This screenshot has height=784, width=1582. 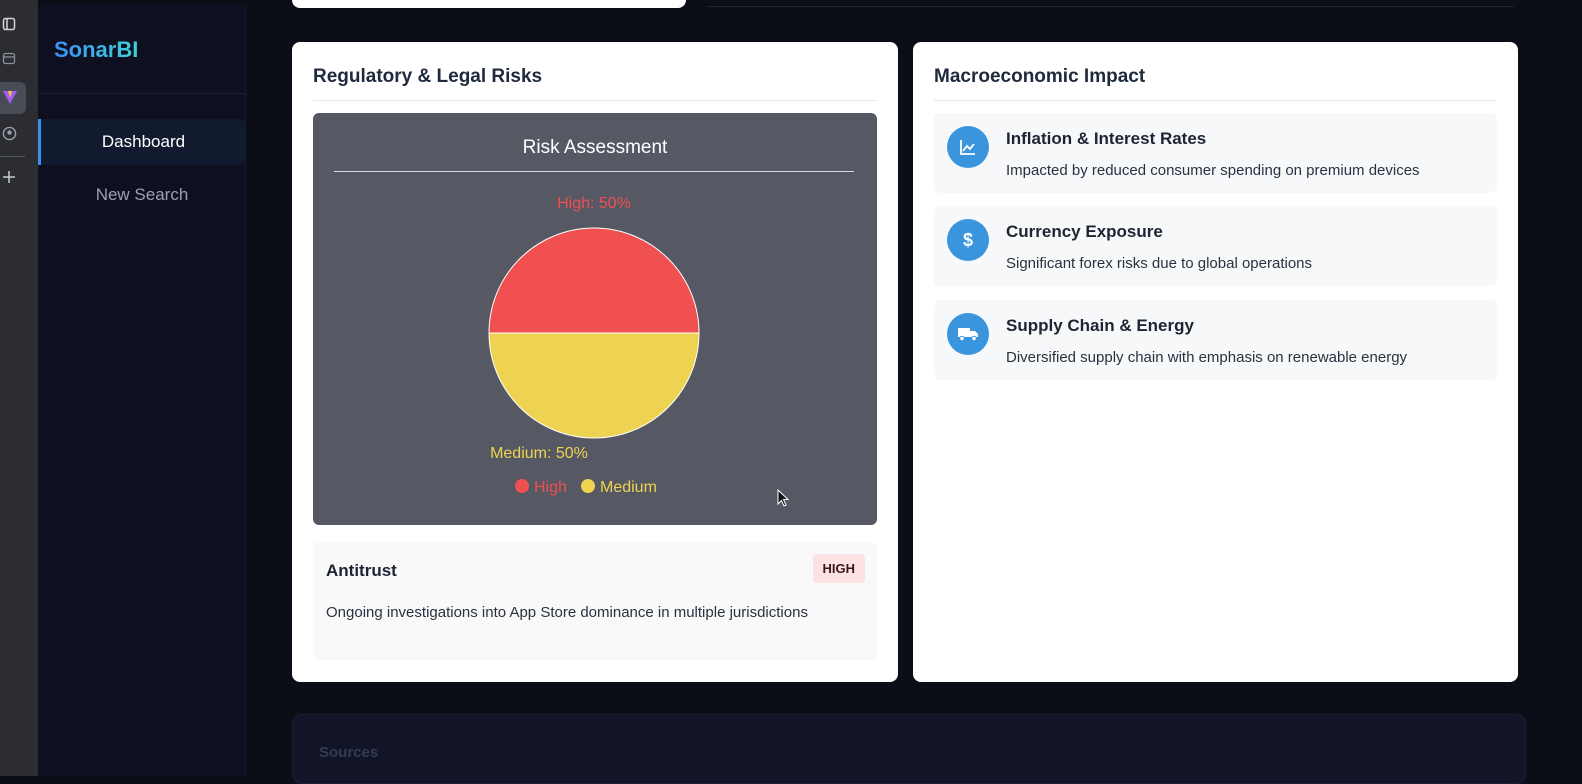 What do you see at coordinates (9, 24) in the screenshot?
I see `tabs-icon` at bounding box center [9, 24].